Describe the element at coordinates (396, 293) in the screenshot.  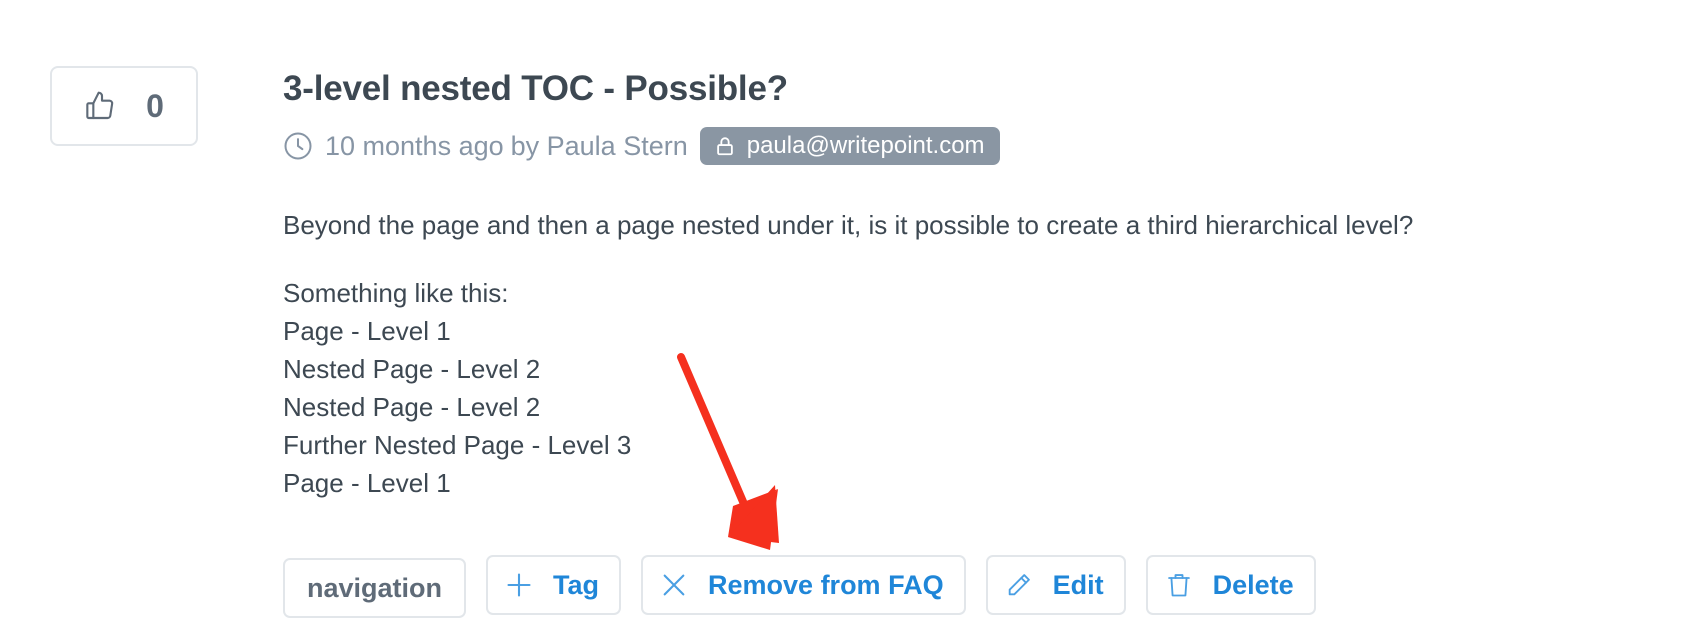
I see `body-line: Something like this:` at that location.